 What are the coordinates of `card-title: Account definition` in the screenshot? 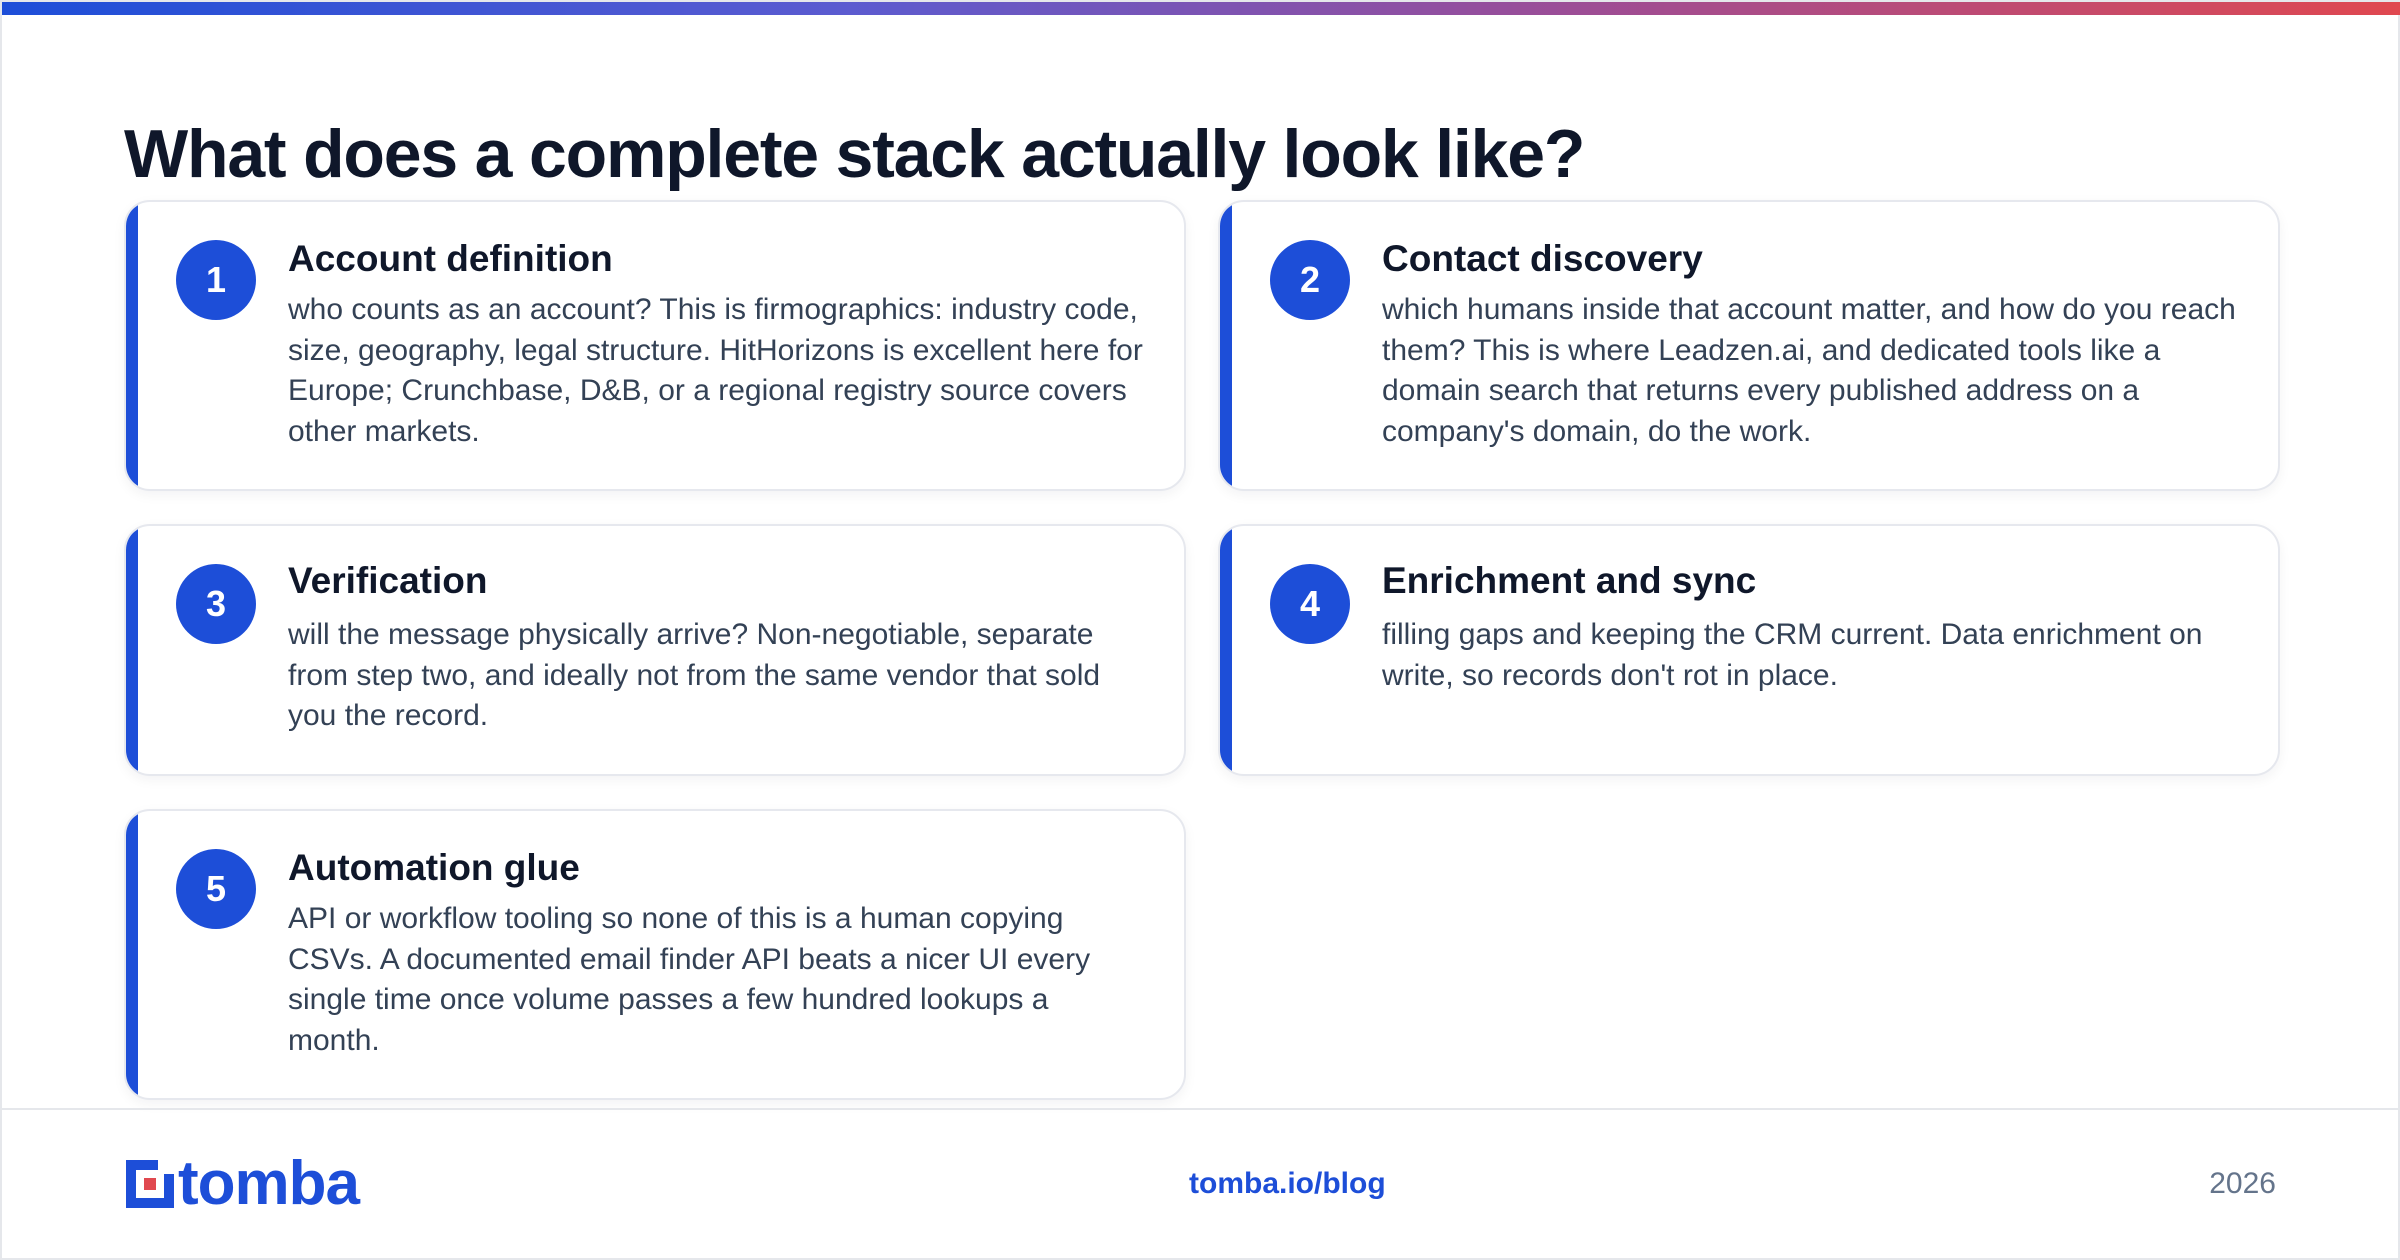 It's located at (450, 258).